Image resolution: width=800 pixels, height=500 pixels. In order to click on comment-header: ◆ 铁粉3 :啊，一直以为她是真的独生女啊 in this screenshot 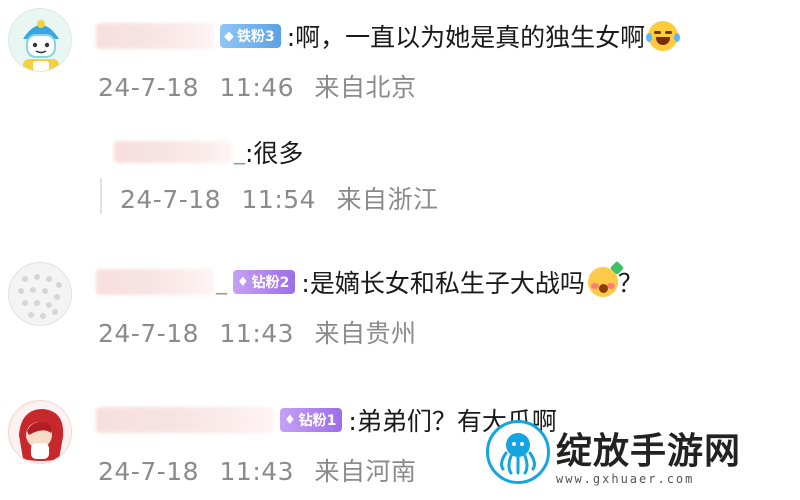, I will do `click(388, 36)`.